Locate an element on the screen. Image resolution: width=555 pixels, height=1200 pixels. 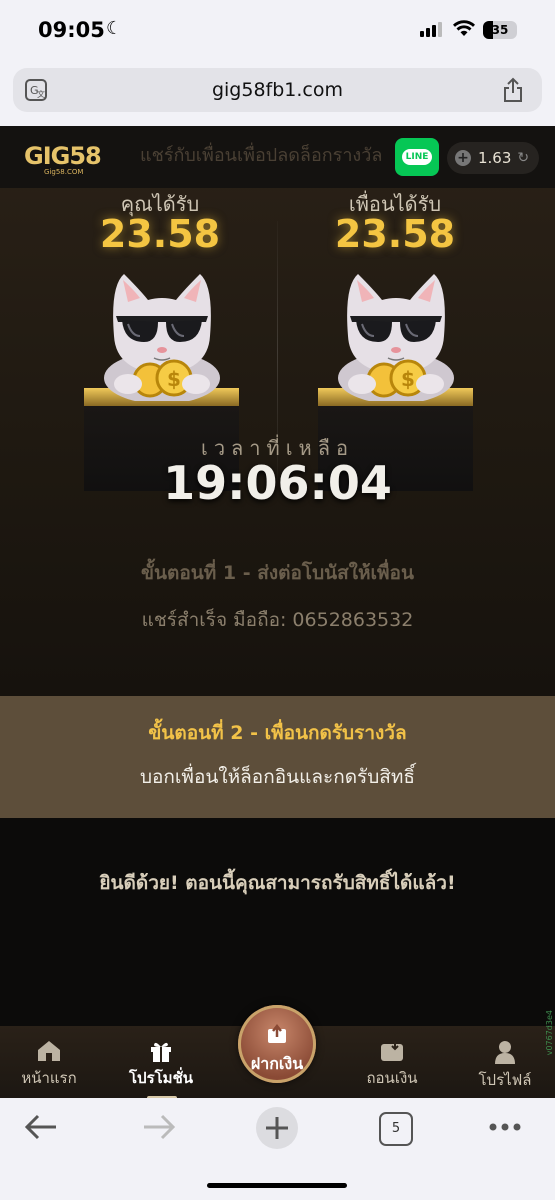
step2-instruction: บอกเพื่อนให้ล็อกอินและกดรับสิทธิ์ is located at coordinates (277, 777).